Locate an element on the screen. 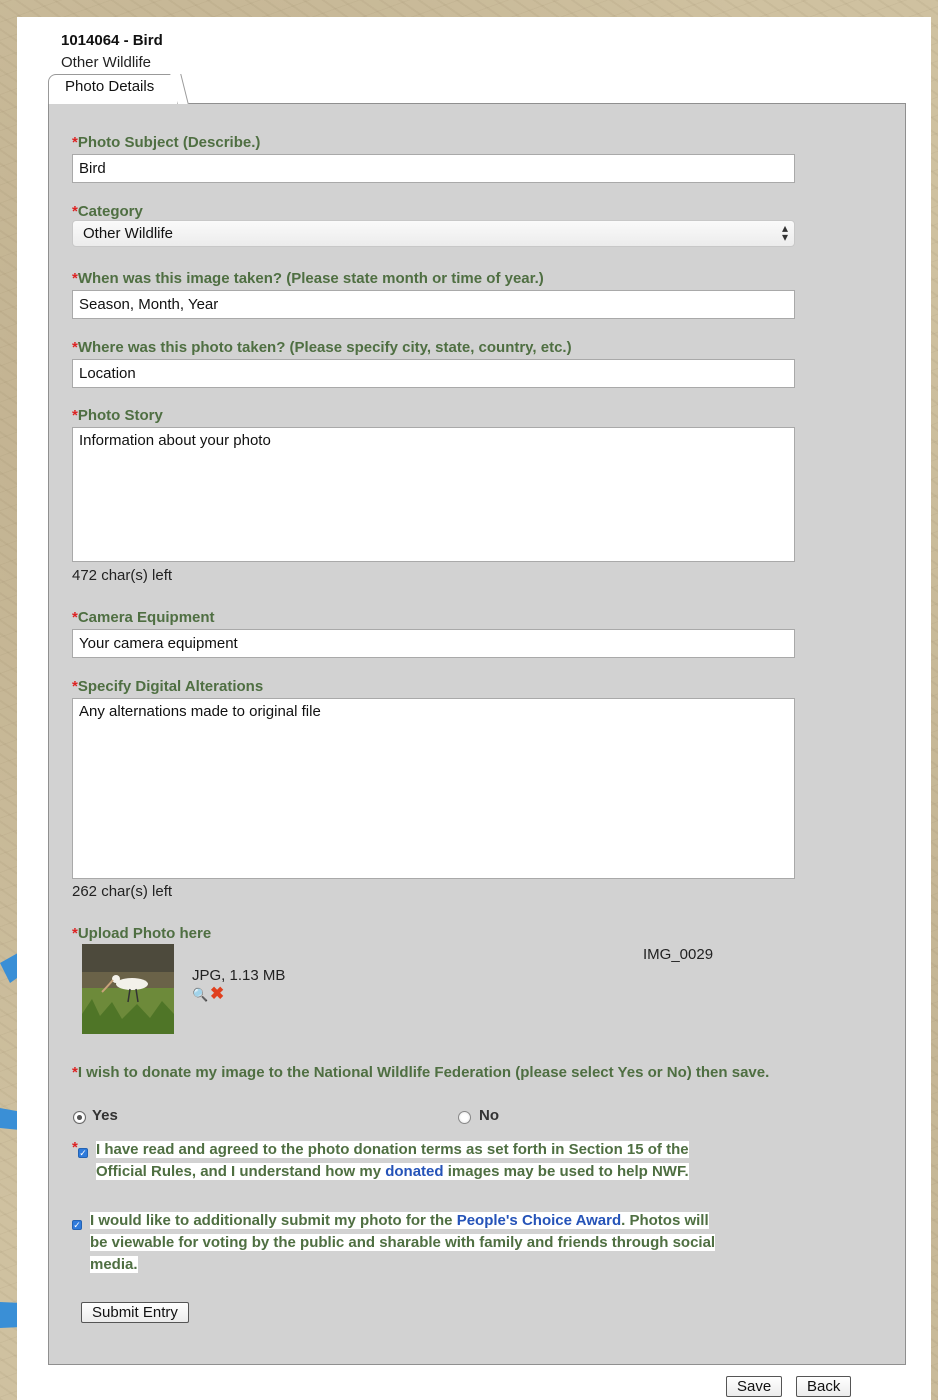  file-name: IMG_0029 is located at coordinates (678, 954).